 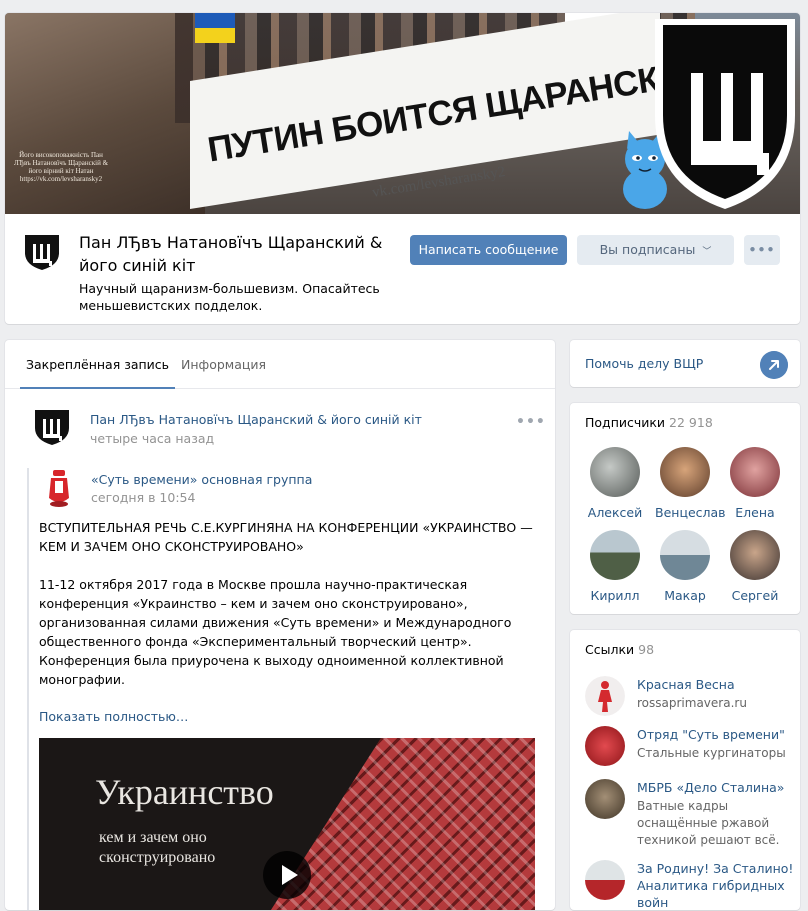 I want to click on subscriber-item: Алексей, so click(x=615, y=483).